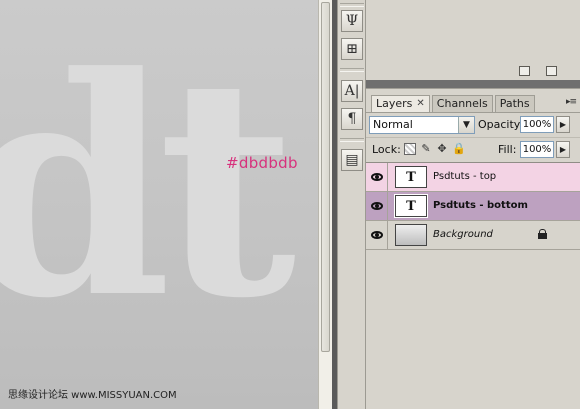 Image resolution: width=580 pixels, height=409 pixels. I want to click on upper-panel, so click(473, 40).